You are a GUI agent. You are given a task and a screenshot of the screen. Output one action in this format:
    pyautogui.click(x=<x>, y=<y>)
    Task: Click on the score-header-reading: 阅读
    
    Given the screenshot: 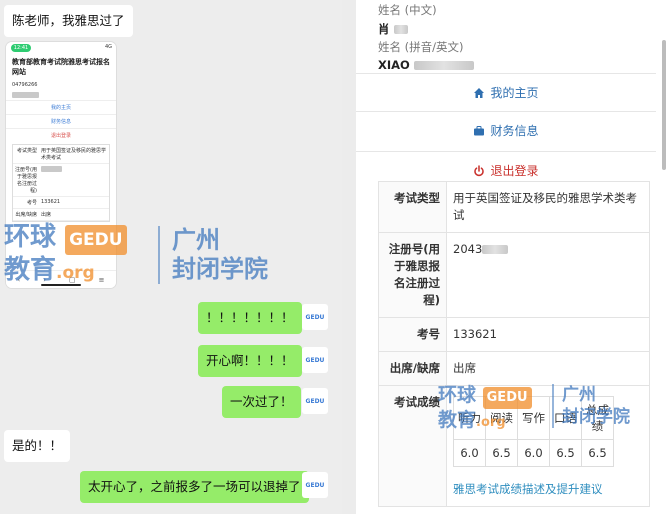 What is the action you would take?
    pyautogui.click(x=501, y=418)
    